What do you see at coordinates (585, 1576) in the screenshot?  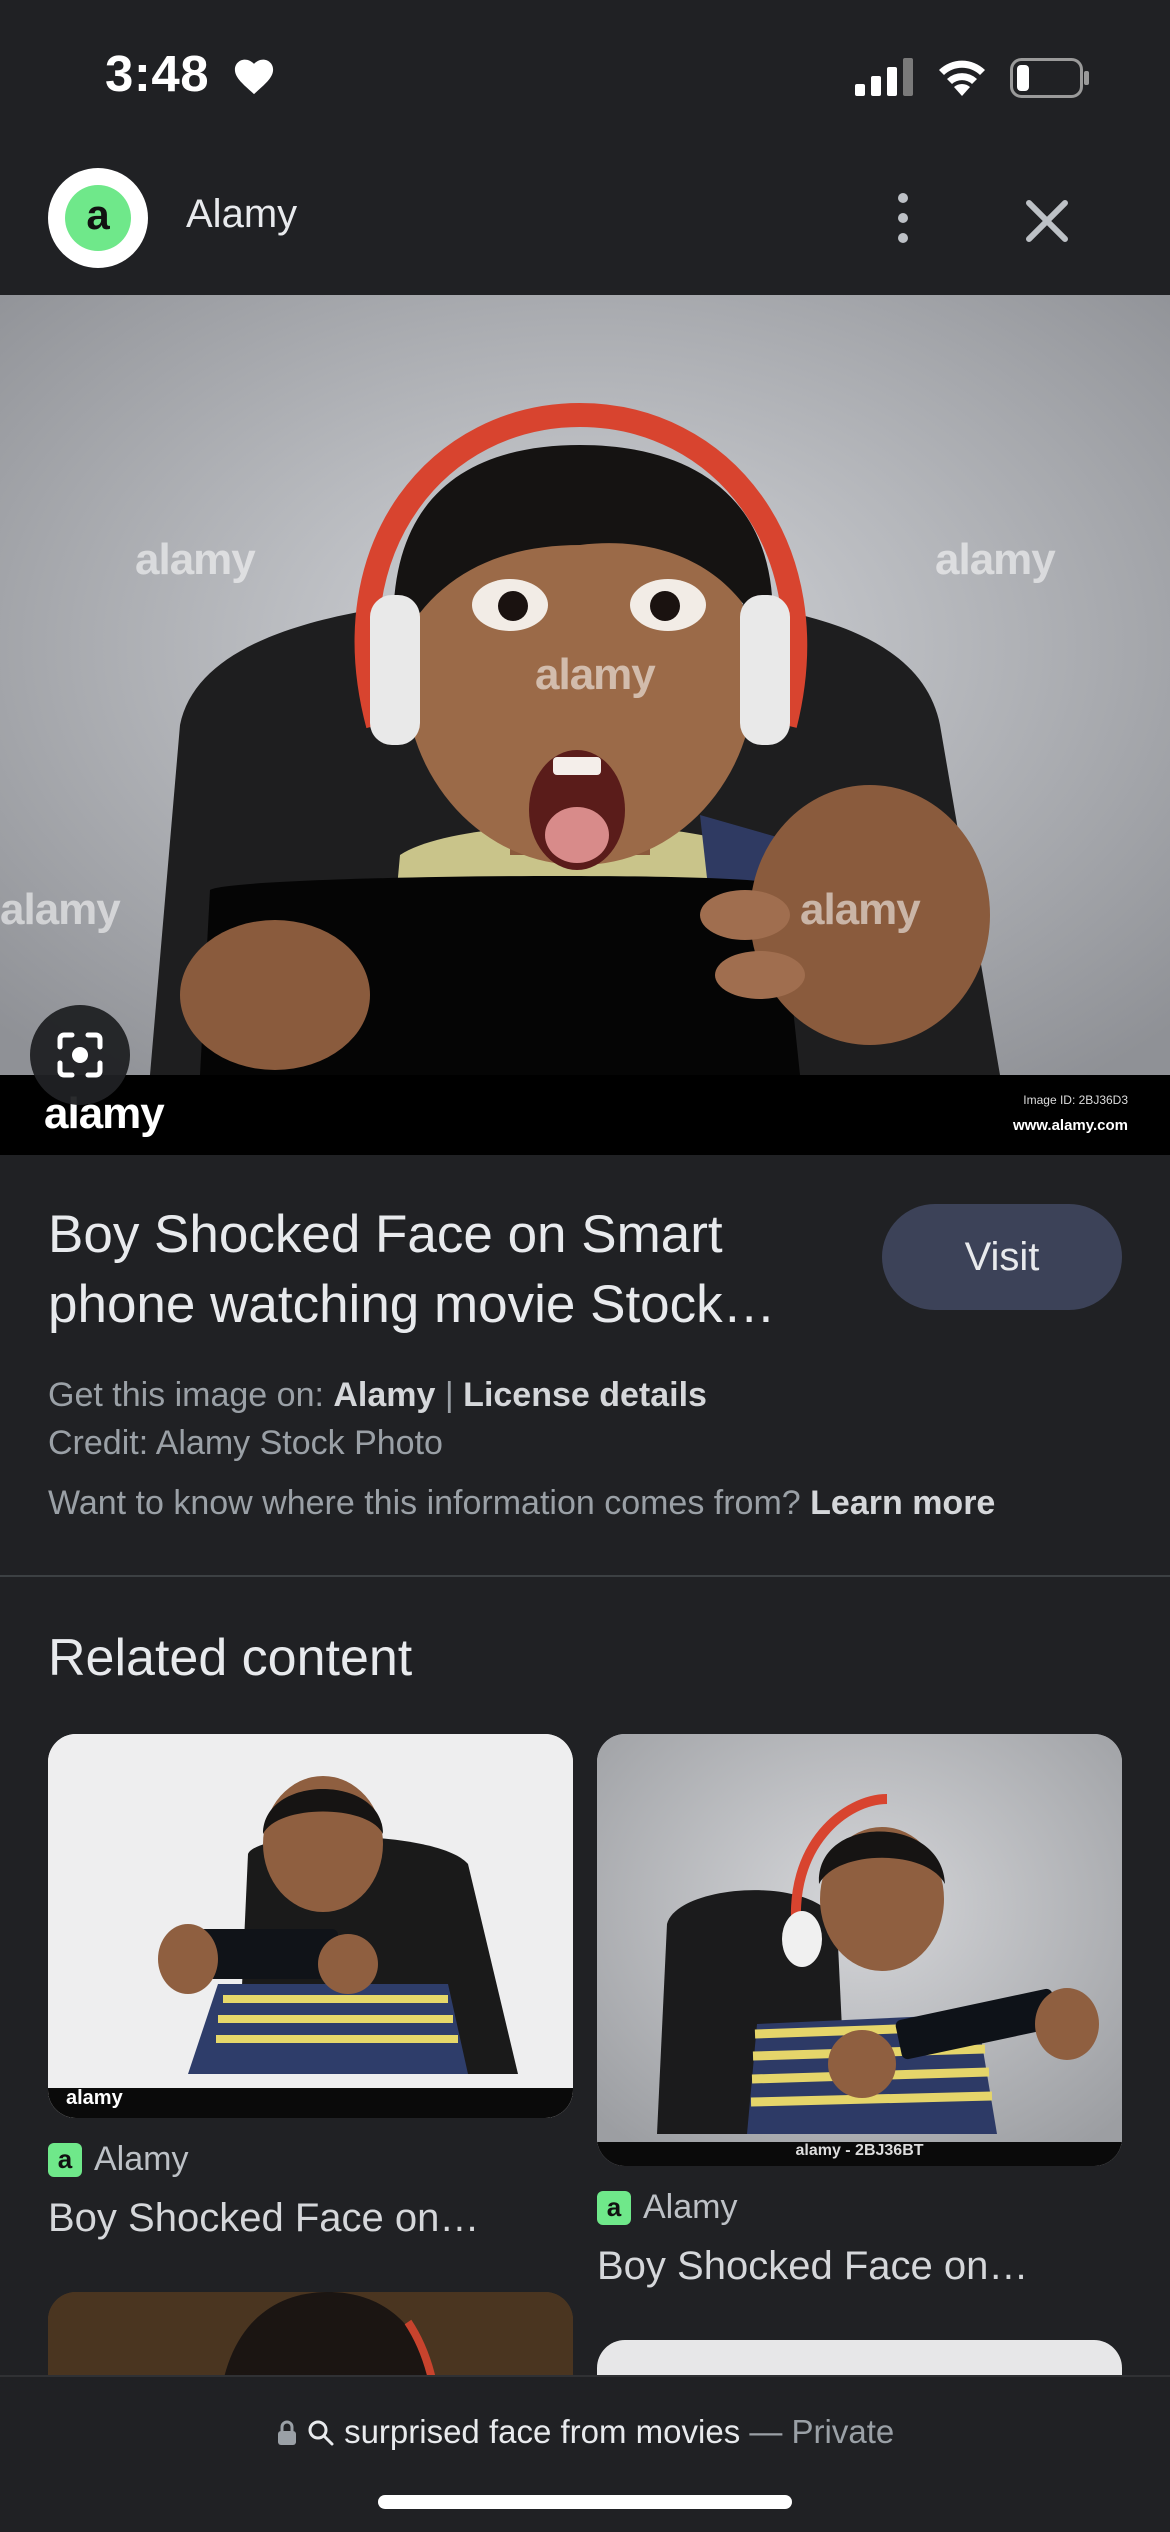 I see `divider` at bounding box center [585, 1576].